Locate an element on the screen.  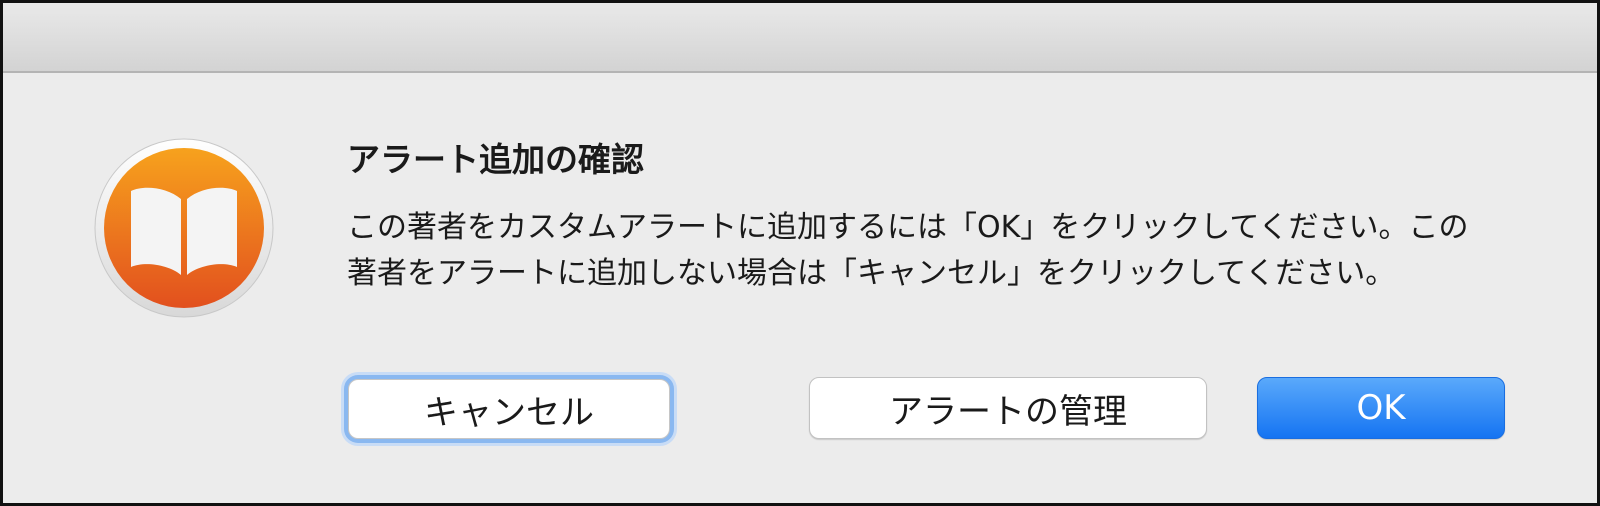
ok-button: OK is located at coordinates (1381, 408).